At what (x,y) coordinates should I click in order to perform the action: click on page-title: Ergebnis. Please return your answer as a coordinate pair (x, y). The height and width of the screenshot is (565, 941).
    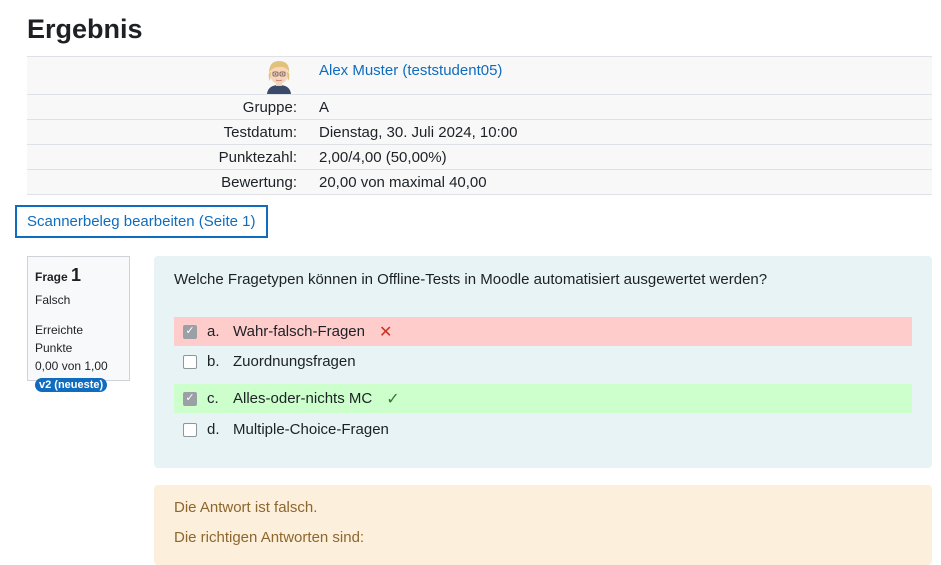
    Looking at the image, I should click on (85, 29).